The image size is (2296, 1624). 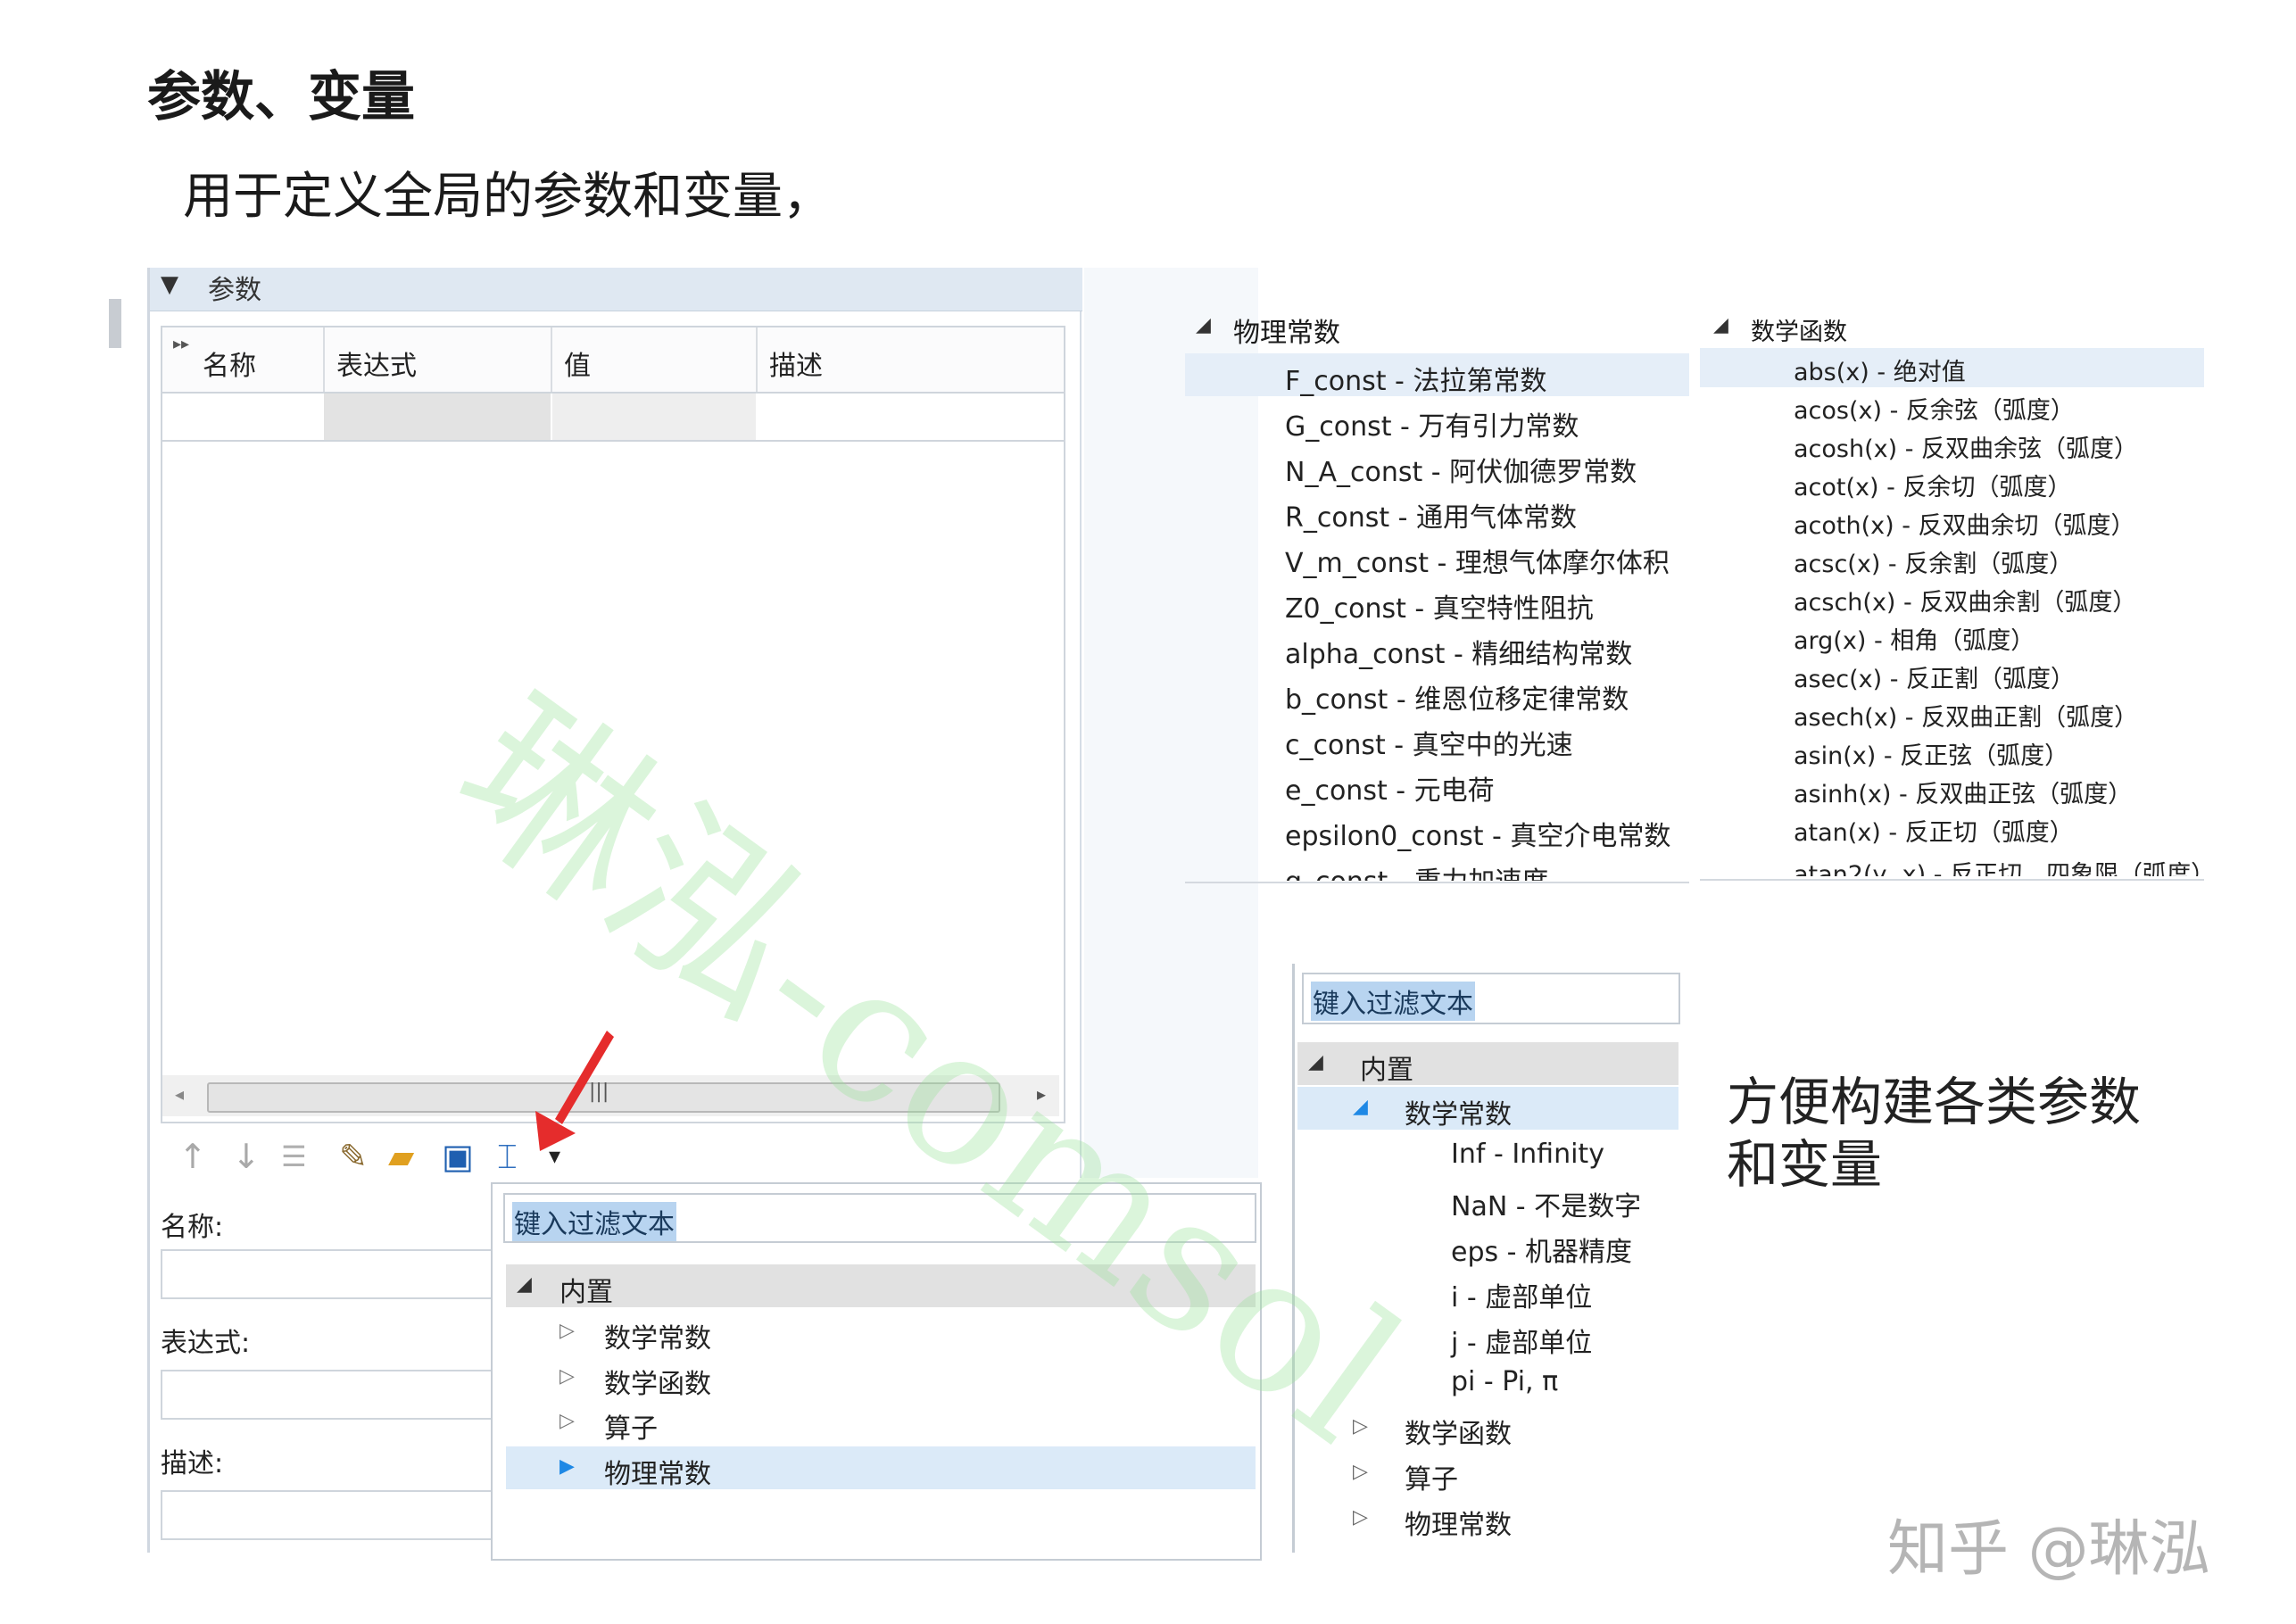 What do you see at coordinates (577, 363) in the screenshot?
I see `col-header-value: 值` at bounding box center [577, 363].